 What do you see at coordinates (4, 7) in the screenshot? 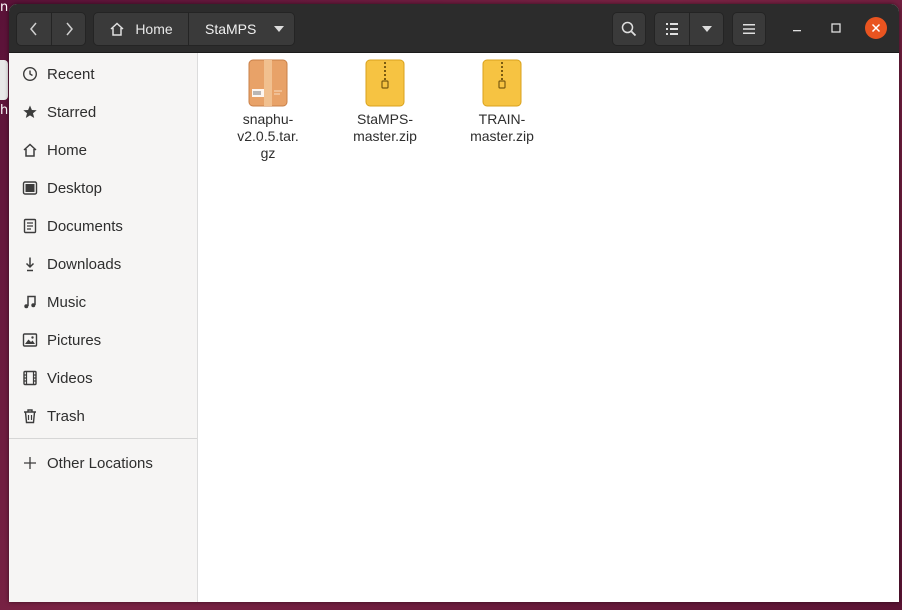
I see `desktop-partial-label: n` at bounding box center [4, 7].